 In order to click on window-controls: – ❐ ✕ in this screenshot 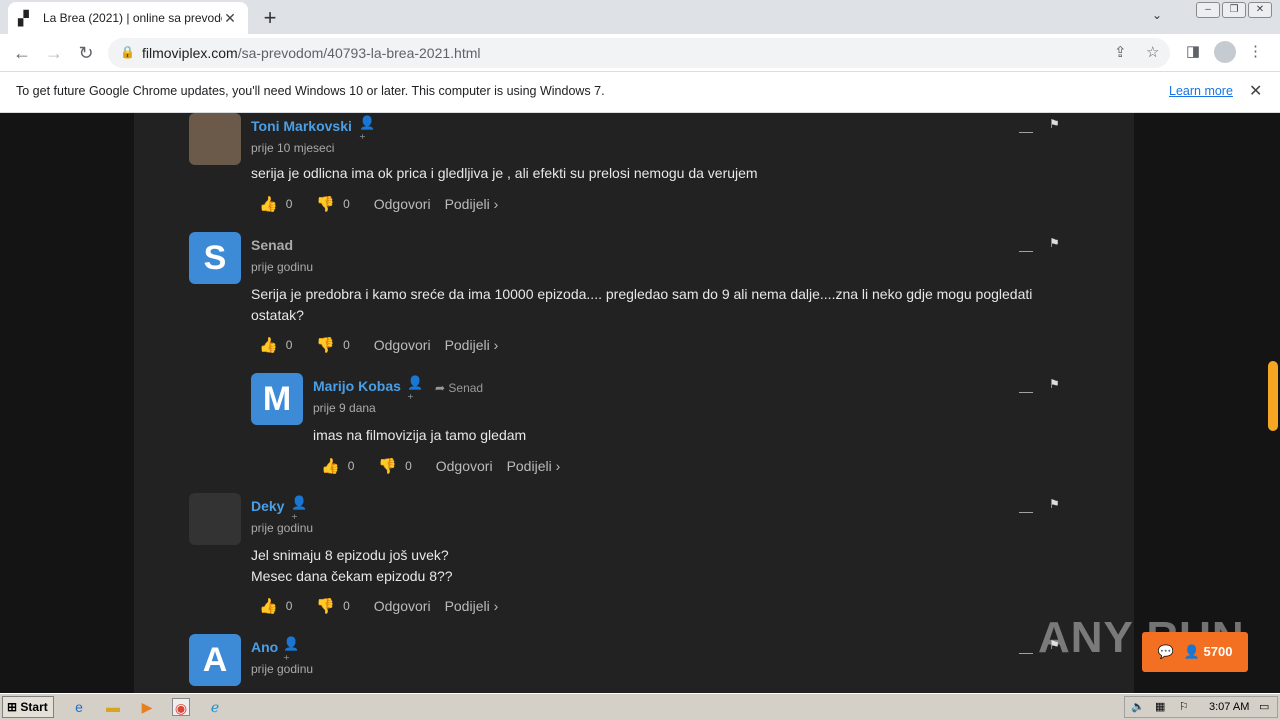, I will do `click(1234, 10)`.